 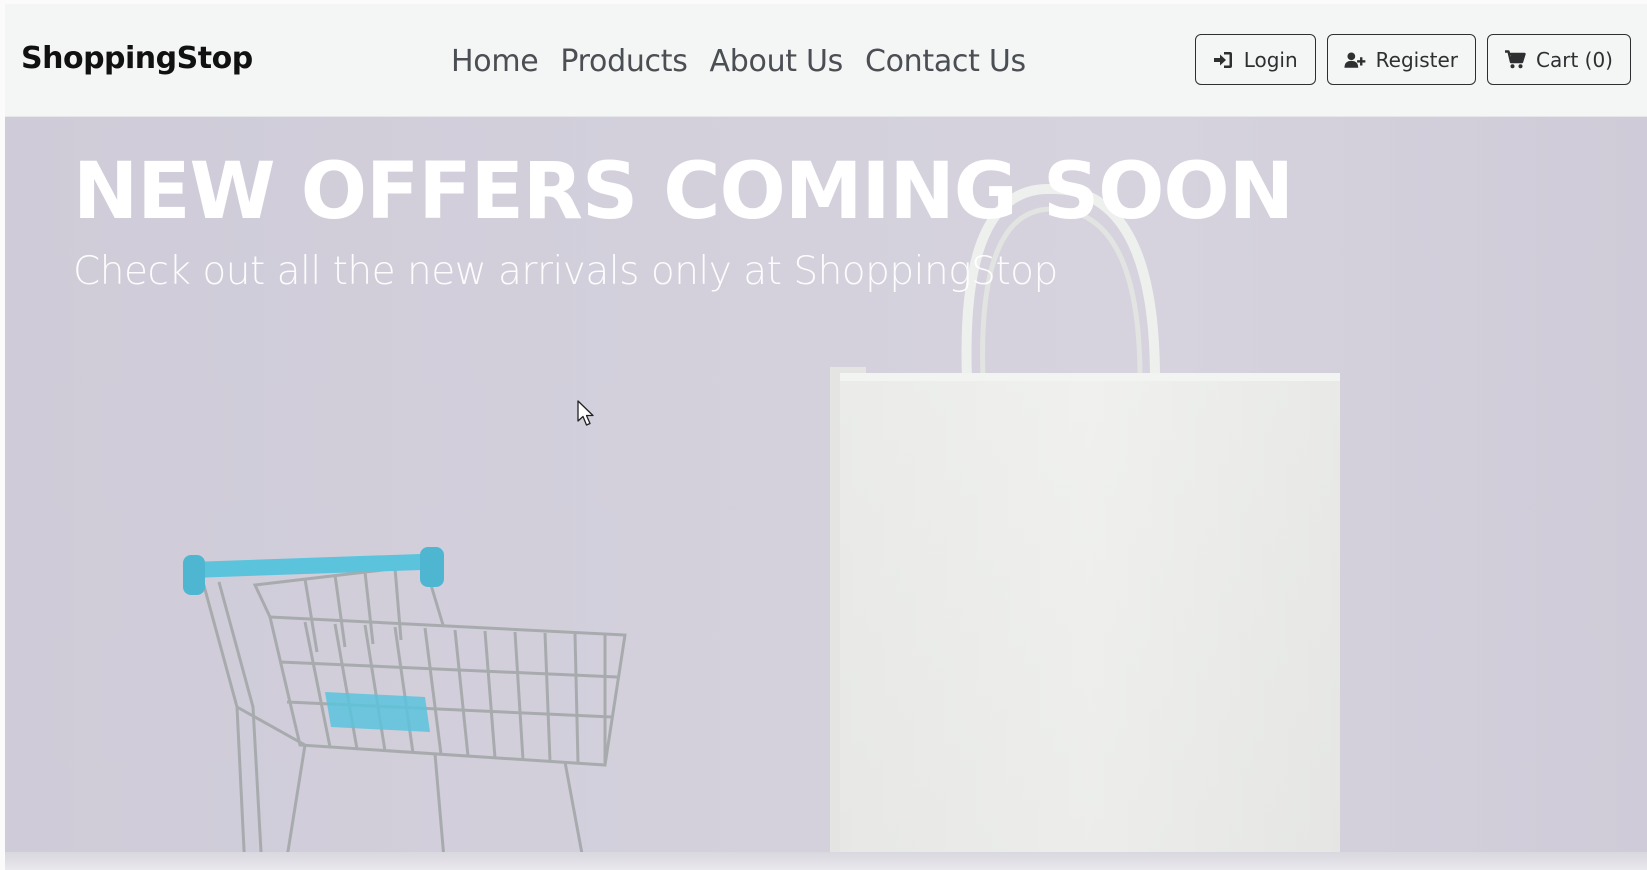 I want to click on nav-link-contact-us: Contact Us, so click(x=945, y=61).